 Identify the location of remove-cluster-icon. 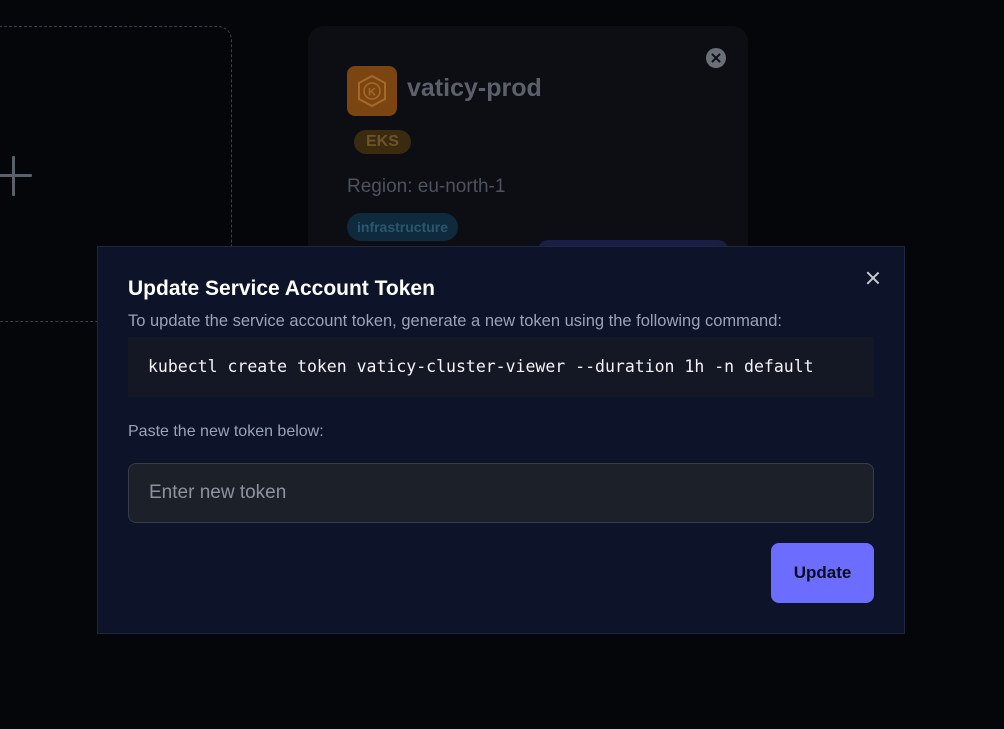
(716, 58).